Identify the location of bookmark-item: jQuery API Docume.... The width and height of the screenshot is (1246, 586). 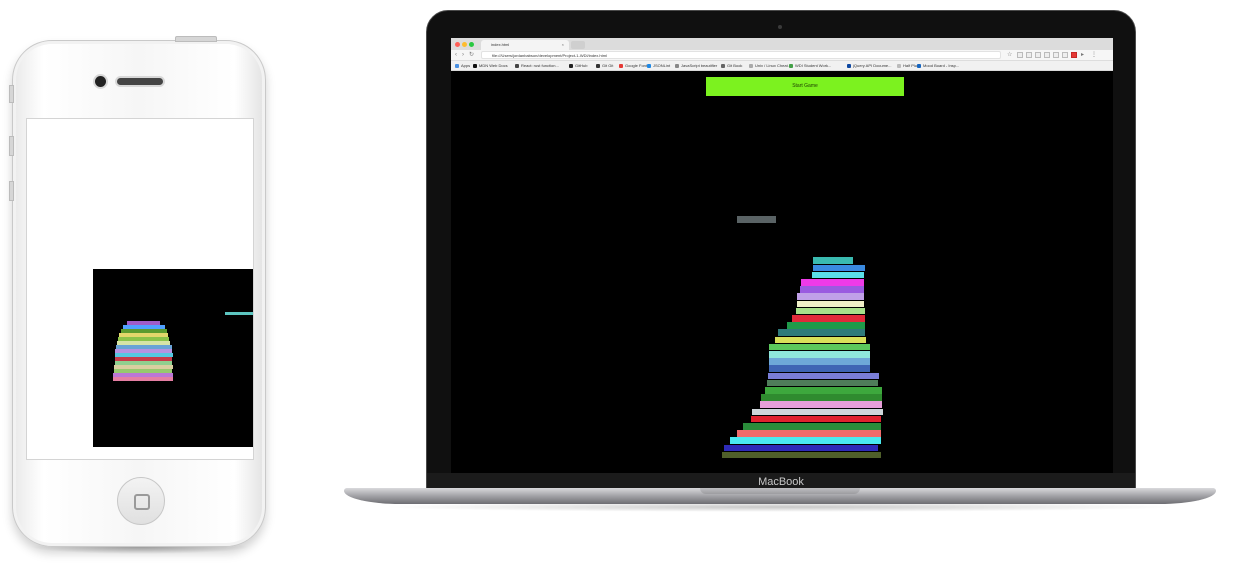
(869, 65).